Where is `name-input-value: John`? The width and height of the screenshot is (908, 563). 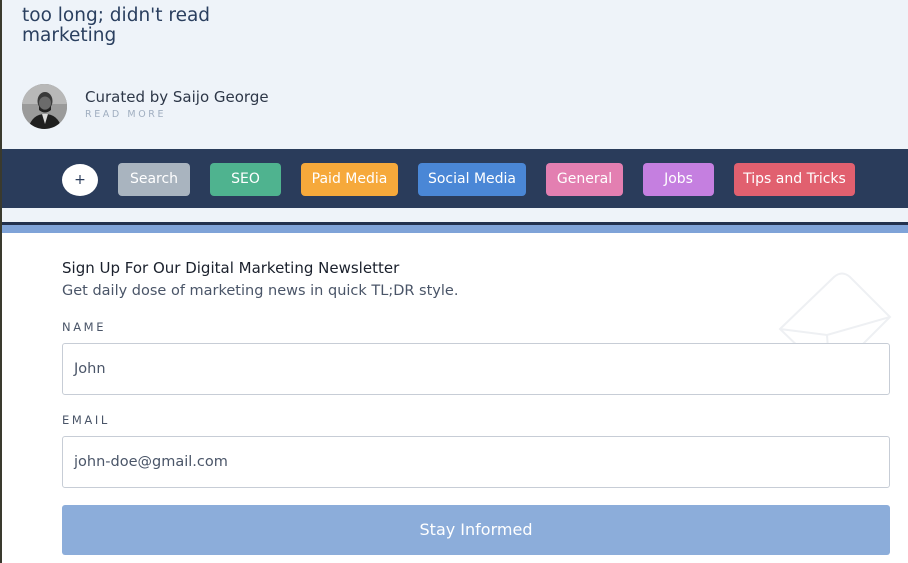
name-input-value: John is located at coordinates (90, 369).